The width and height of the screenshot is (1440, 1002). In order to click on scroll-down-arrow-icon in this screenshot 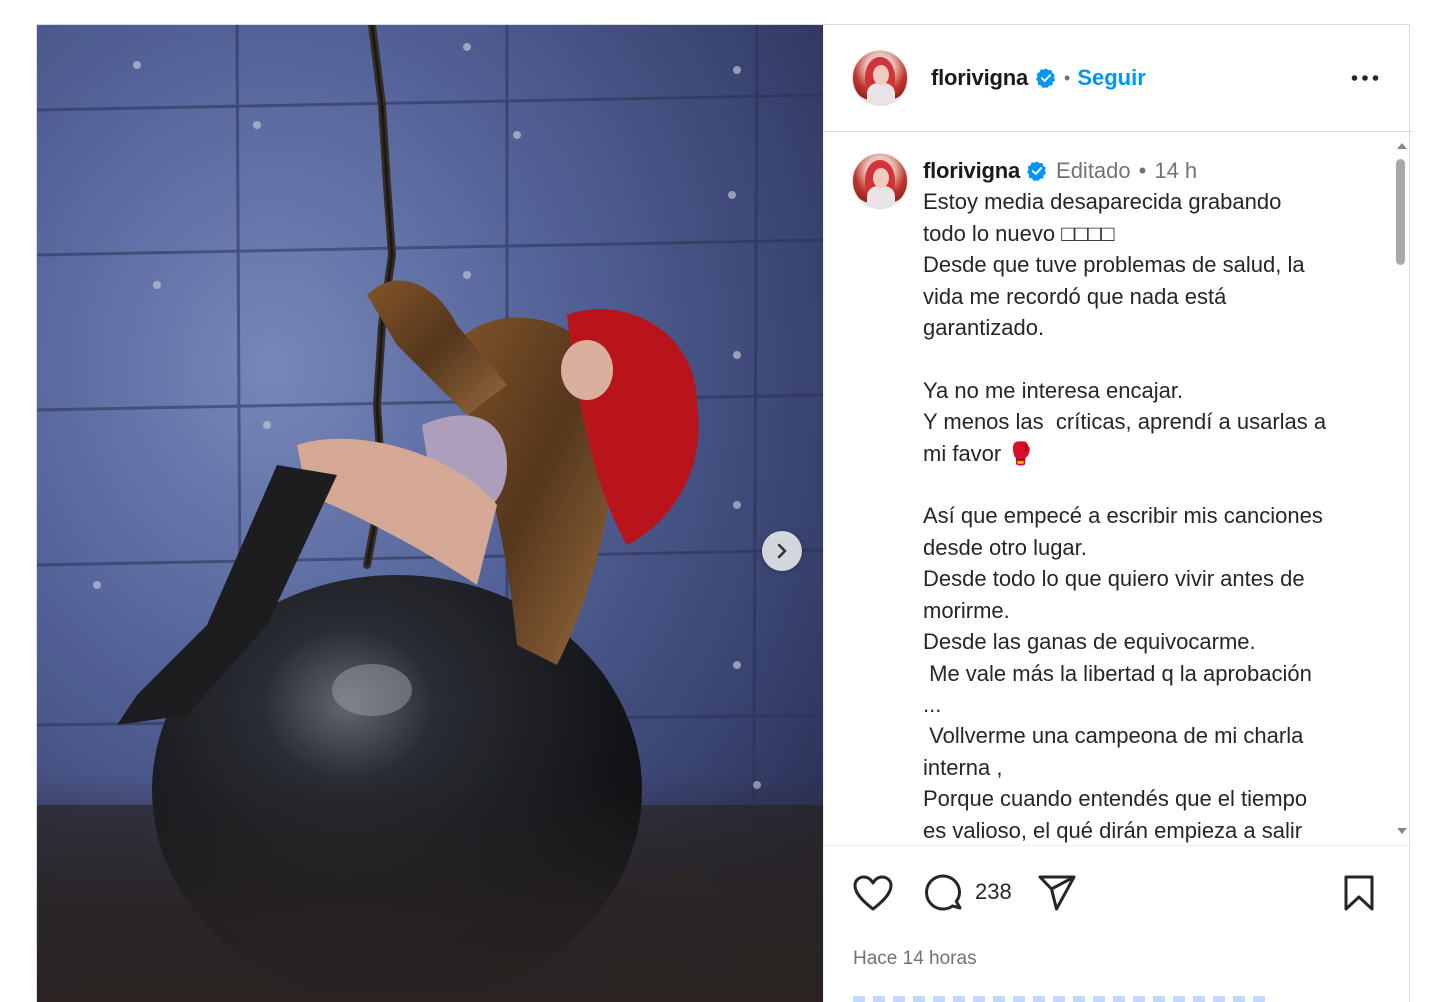, I will do `click(1402, 831)`.